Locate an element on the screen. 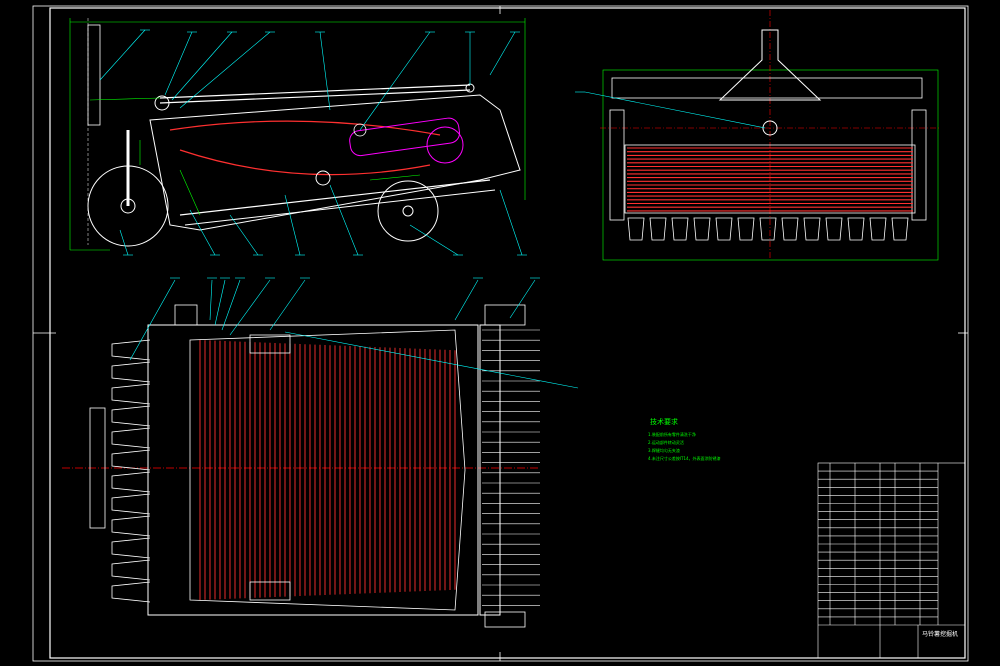 The image size is (1000, 666). tech-requirement-4: 4.未注尺寸公差按IT14，外表面涂防锈漆 is located at coordinates (684, 458).